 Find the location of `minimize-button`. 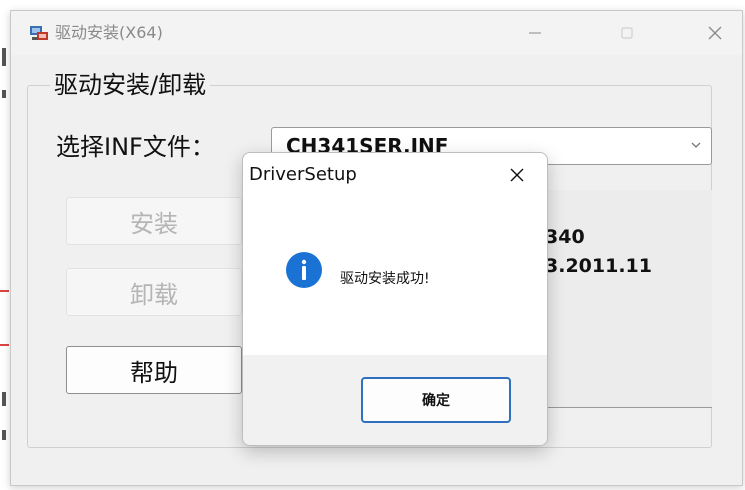

minimize-button is located at coordinates (535, 33).